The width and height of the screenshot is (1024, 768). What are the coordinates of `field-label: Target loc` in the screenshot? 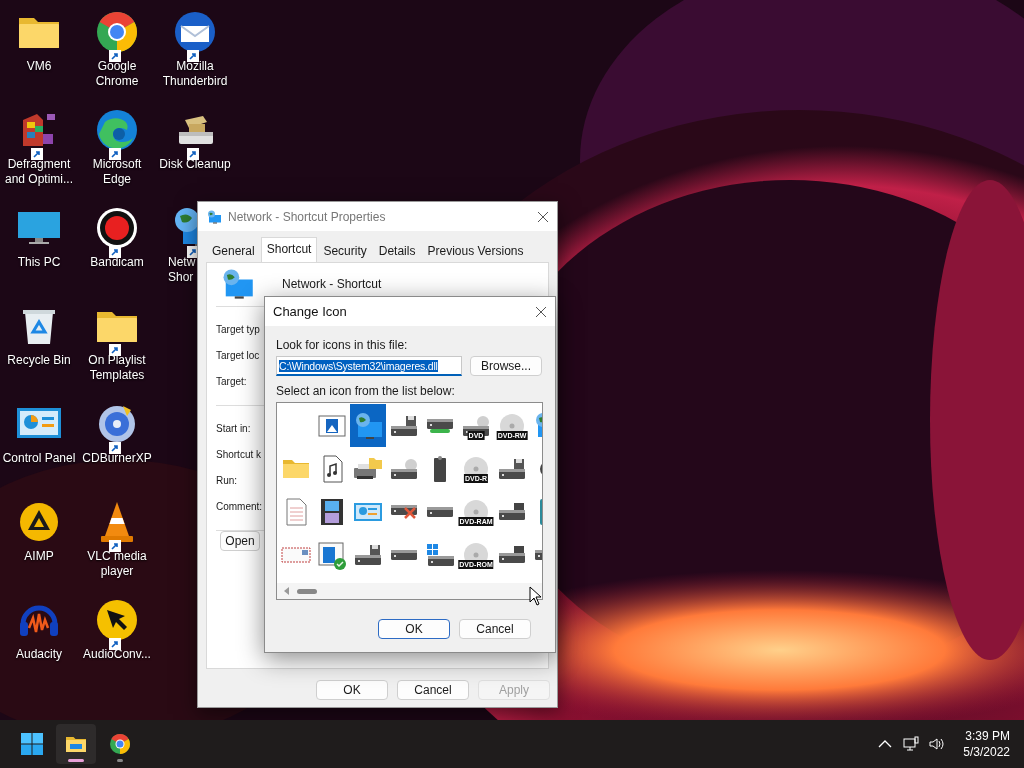 It's located at (238, 356).